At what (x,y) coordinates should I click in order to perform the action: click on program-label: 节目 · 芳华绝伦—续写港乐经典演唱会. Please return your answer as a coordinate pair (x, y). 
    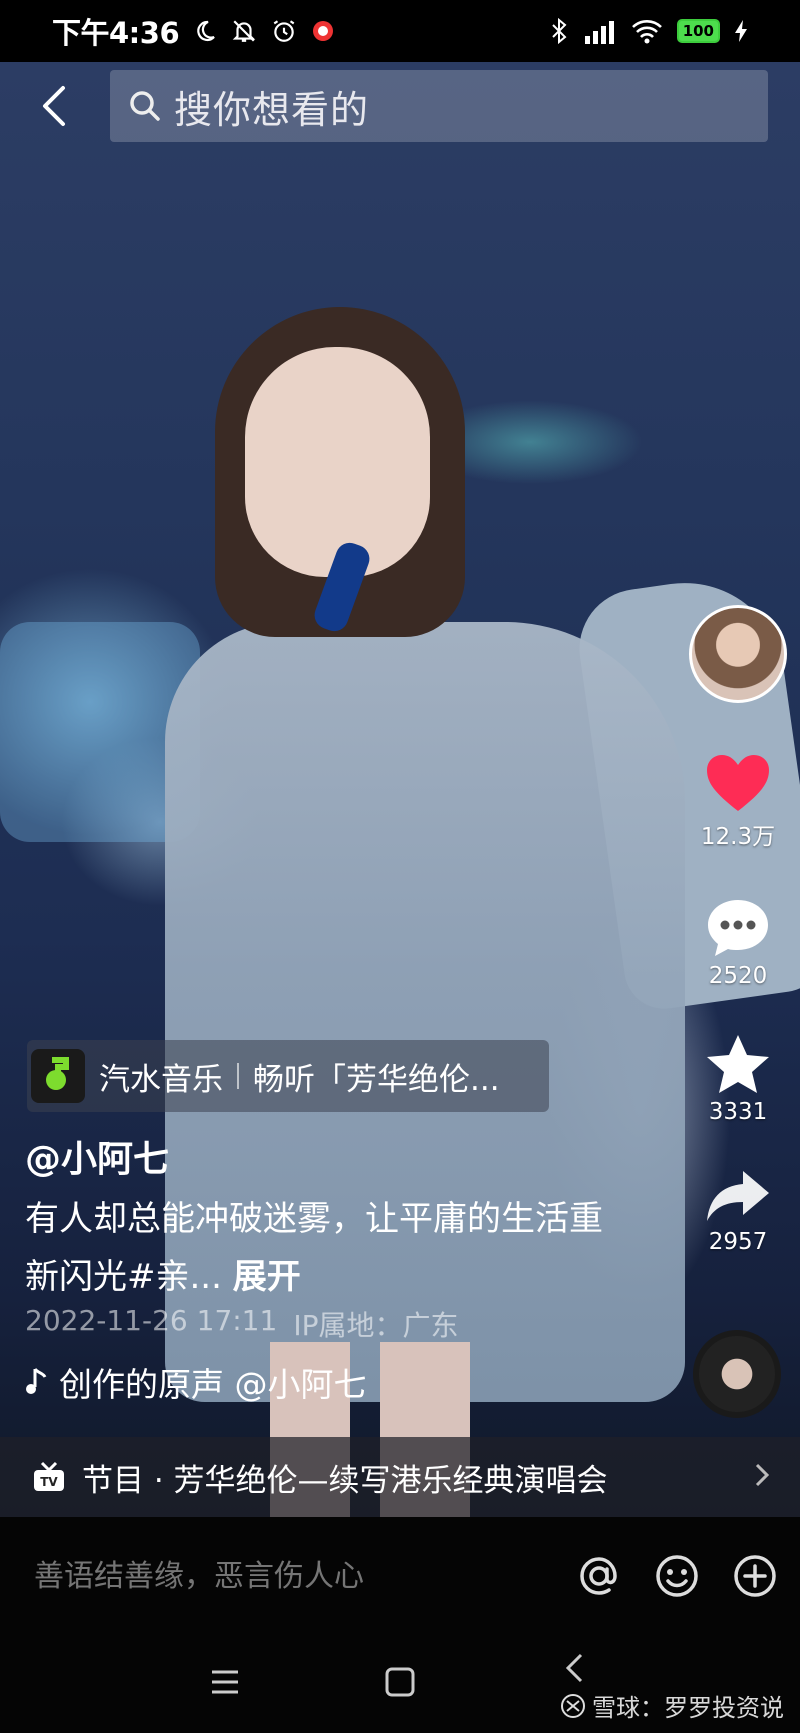
    Looking at the image, I should click on (345, 1480).